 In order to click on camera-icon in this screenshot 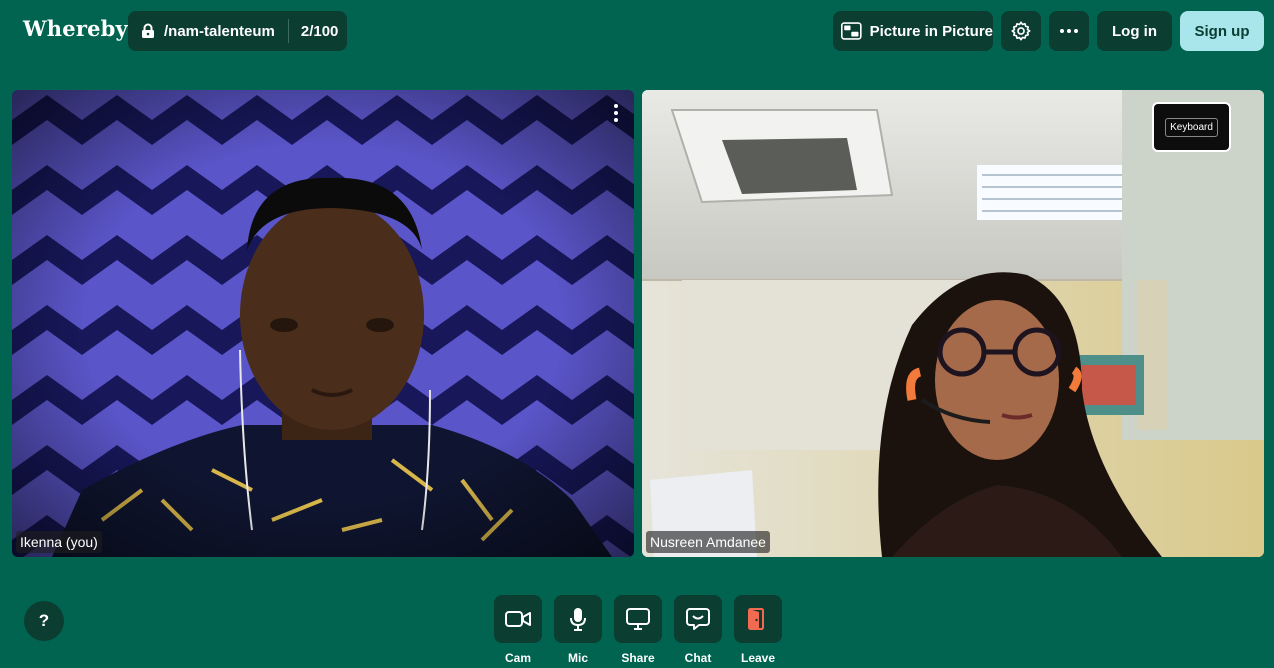, I will do `click(518, 619)`.